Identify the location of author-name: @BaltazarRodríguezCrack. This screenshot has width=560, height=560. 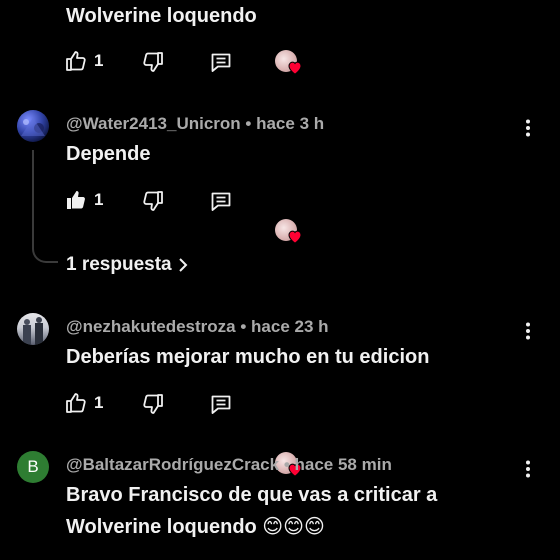
(172, 464).